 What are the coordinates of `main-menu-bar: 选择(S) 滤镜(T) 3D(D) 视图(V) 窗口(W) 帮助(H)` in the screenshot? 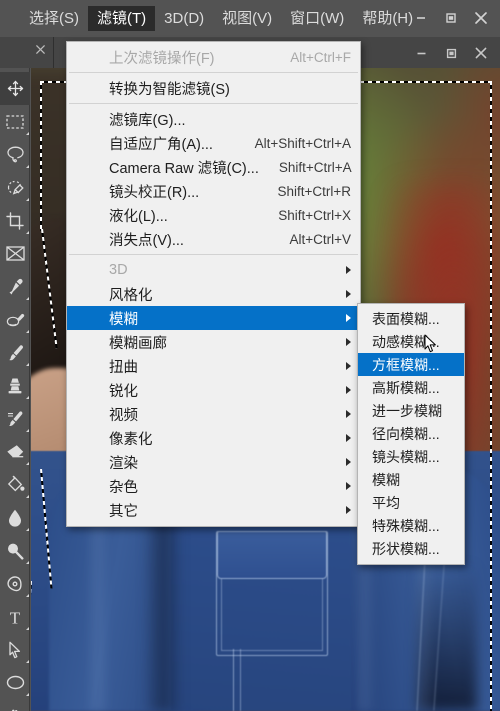 It's located at (250, 18).